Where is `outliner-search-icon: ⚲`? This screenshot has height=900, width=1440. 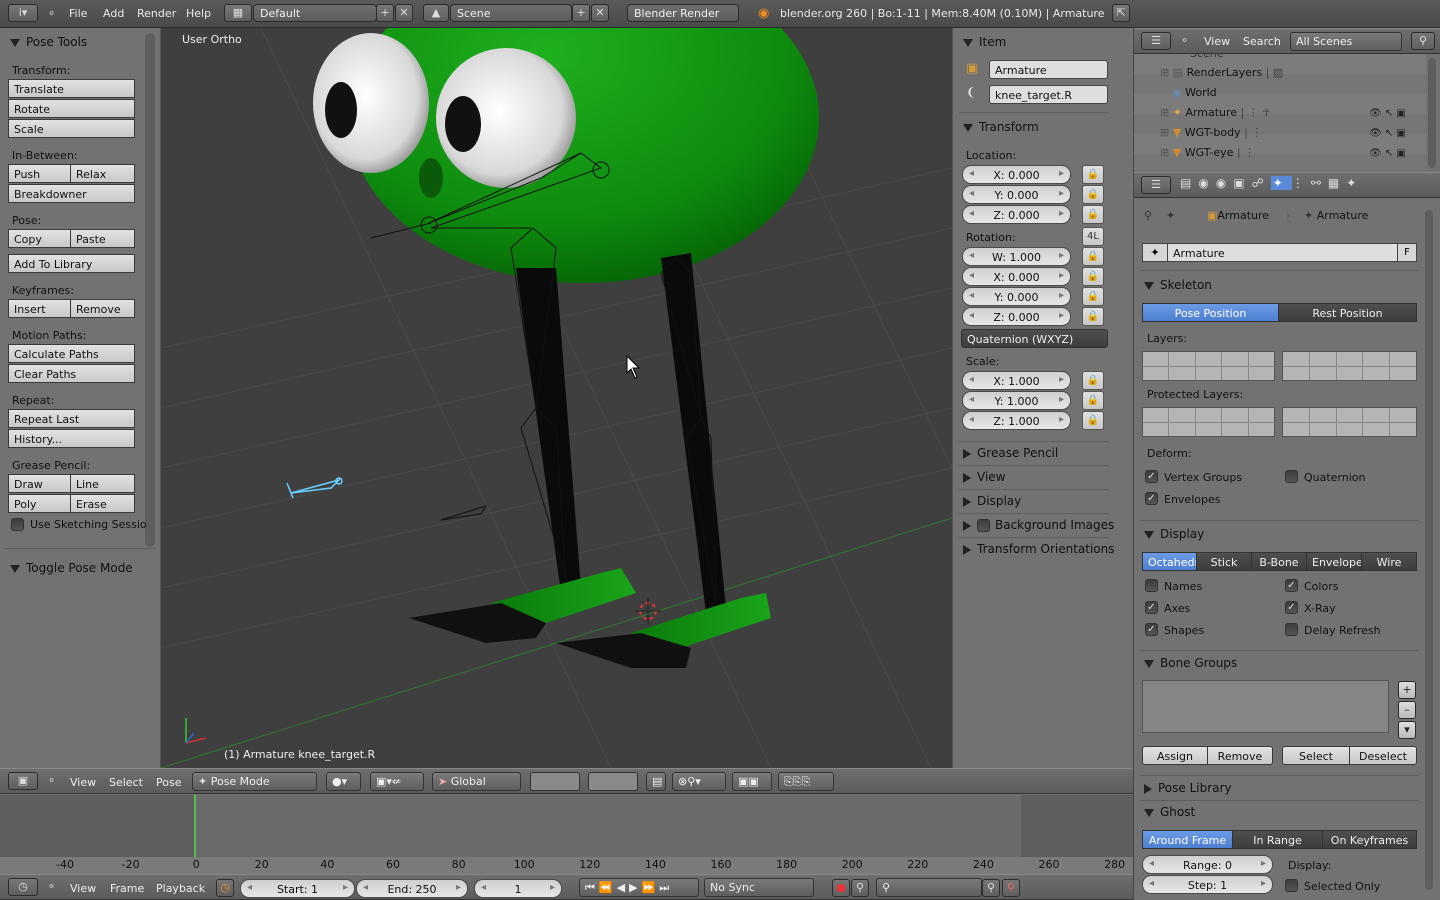 outliner-search-icon: ⚲ is located at coordinates (1423, 41).